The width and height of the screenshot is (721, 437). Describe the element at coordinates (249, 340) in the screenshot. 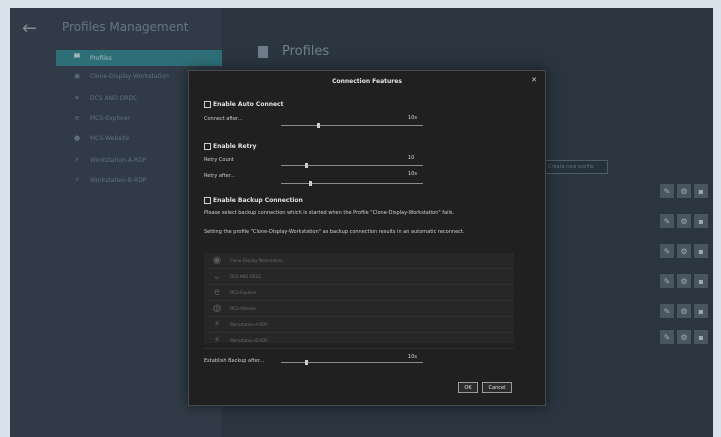

I see `list-item-label: Workstation-B-RDP` at that location.